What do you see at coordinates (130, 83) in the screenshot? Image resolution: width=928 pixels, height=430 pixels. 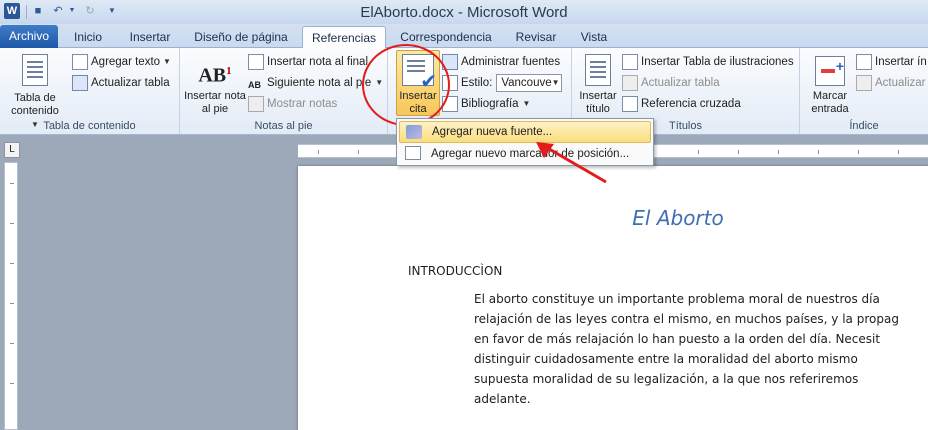 I see `update-table-label: Actualizar tabla` at bounding box center [130, 83].